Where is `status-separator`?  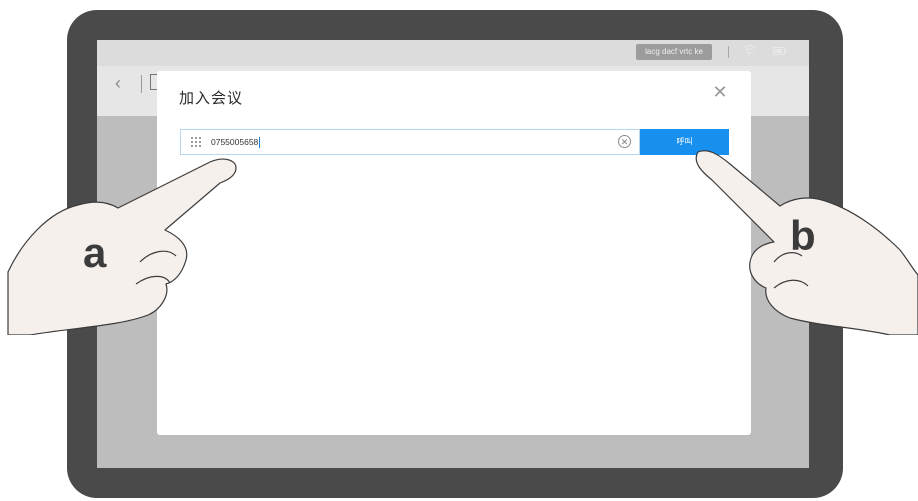
status-separator is located at coordinates (728, 52).